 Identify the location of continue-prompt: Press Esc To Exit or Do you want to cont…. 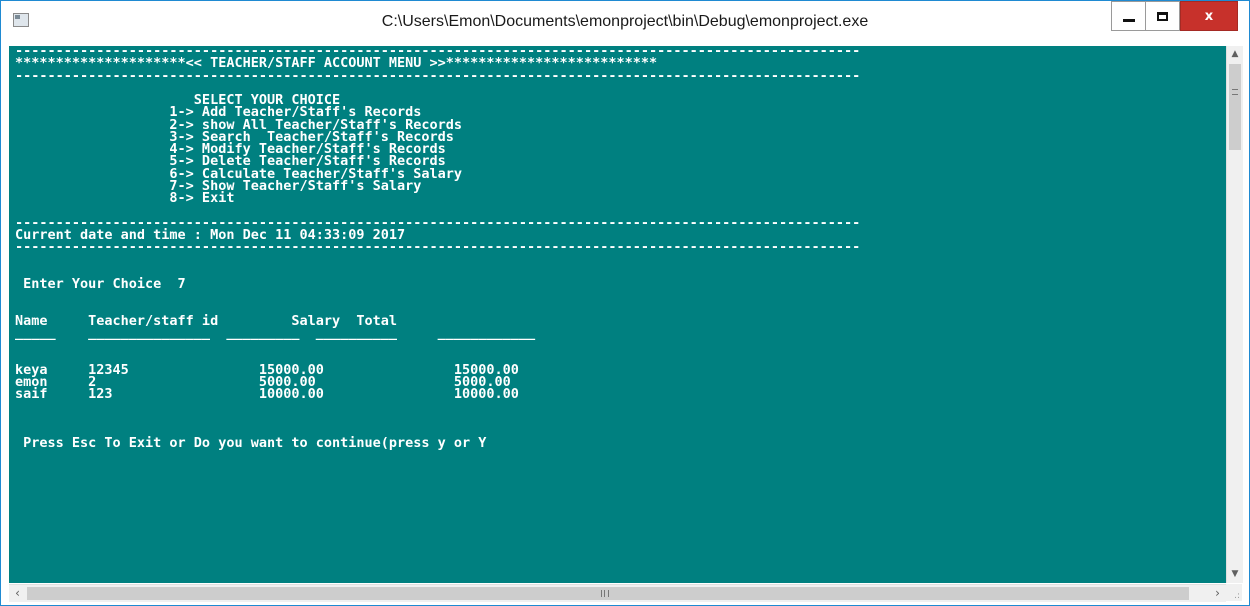
(251, 443).